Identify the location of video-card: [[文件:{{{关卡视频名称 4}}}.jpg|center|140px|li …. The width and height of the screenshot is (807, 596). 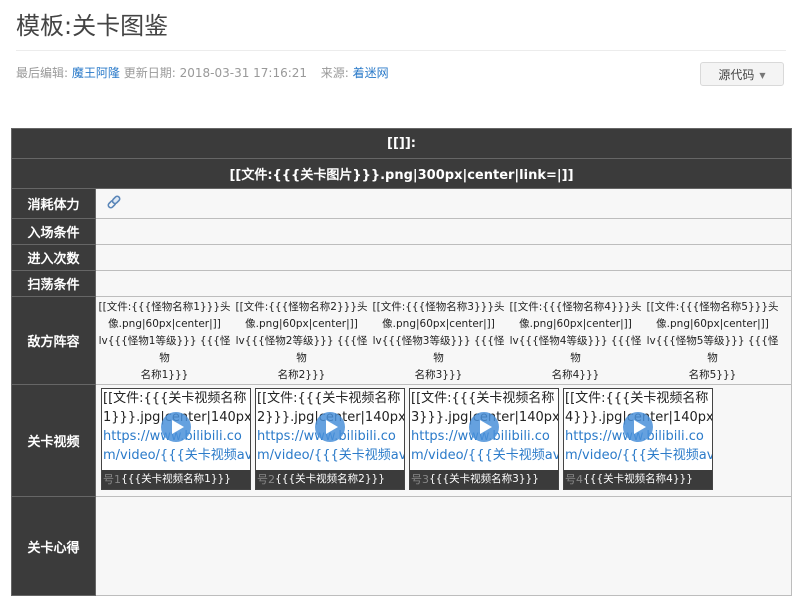
(638, 439).